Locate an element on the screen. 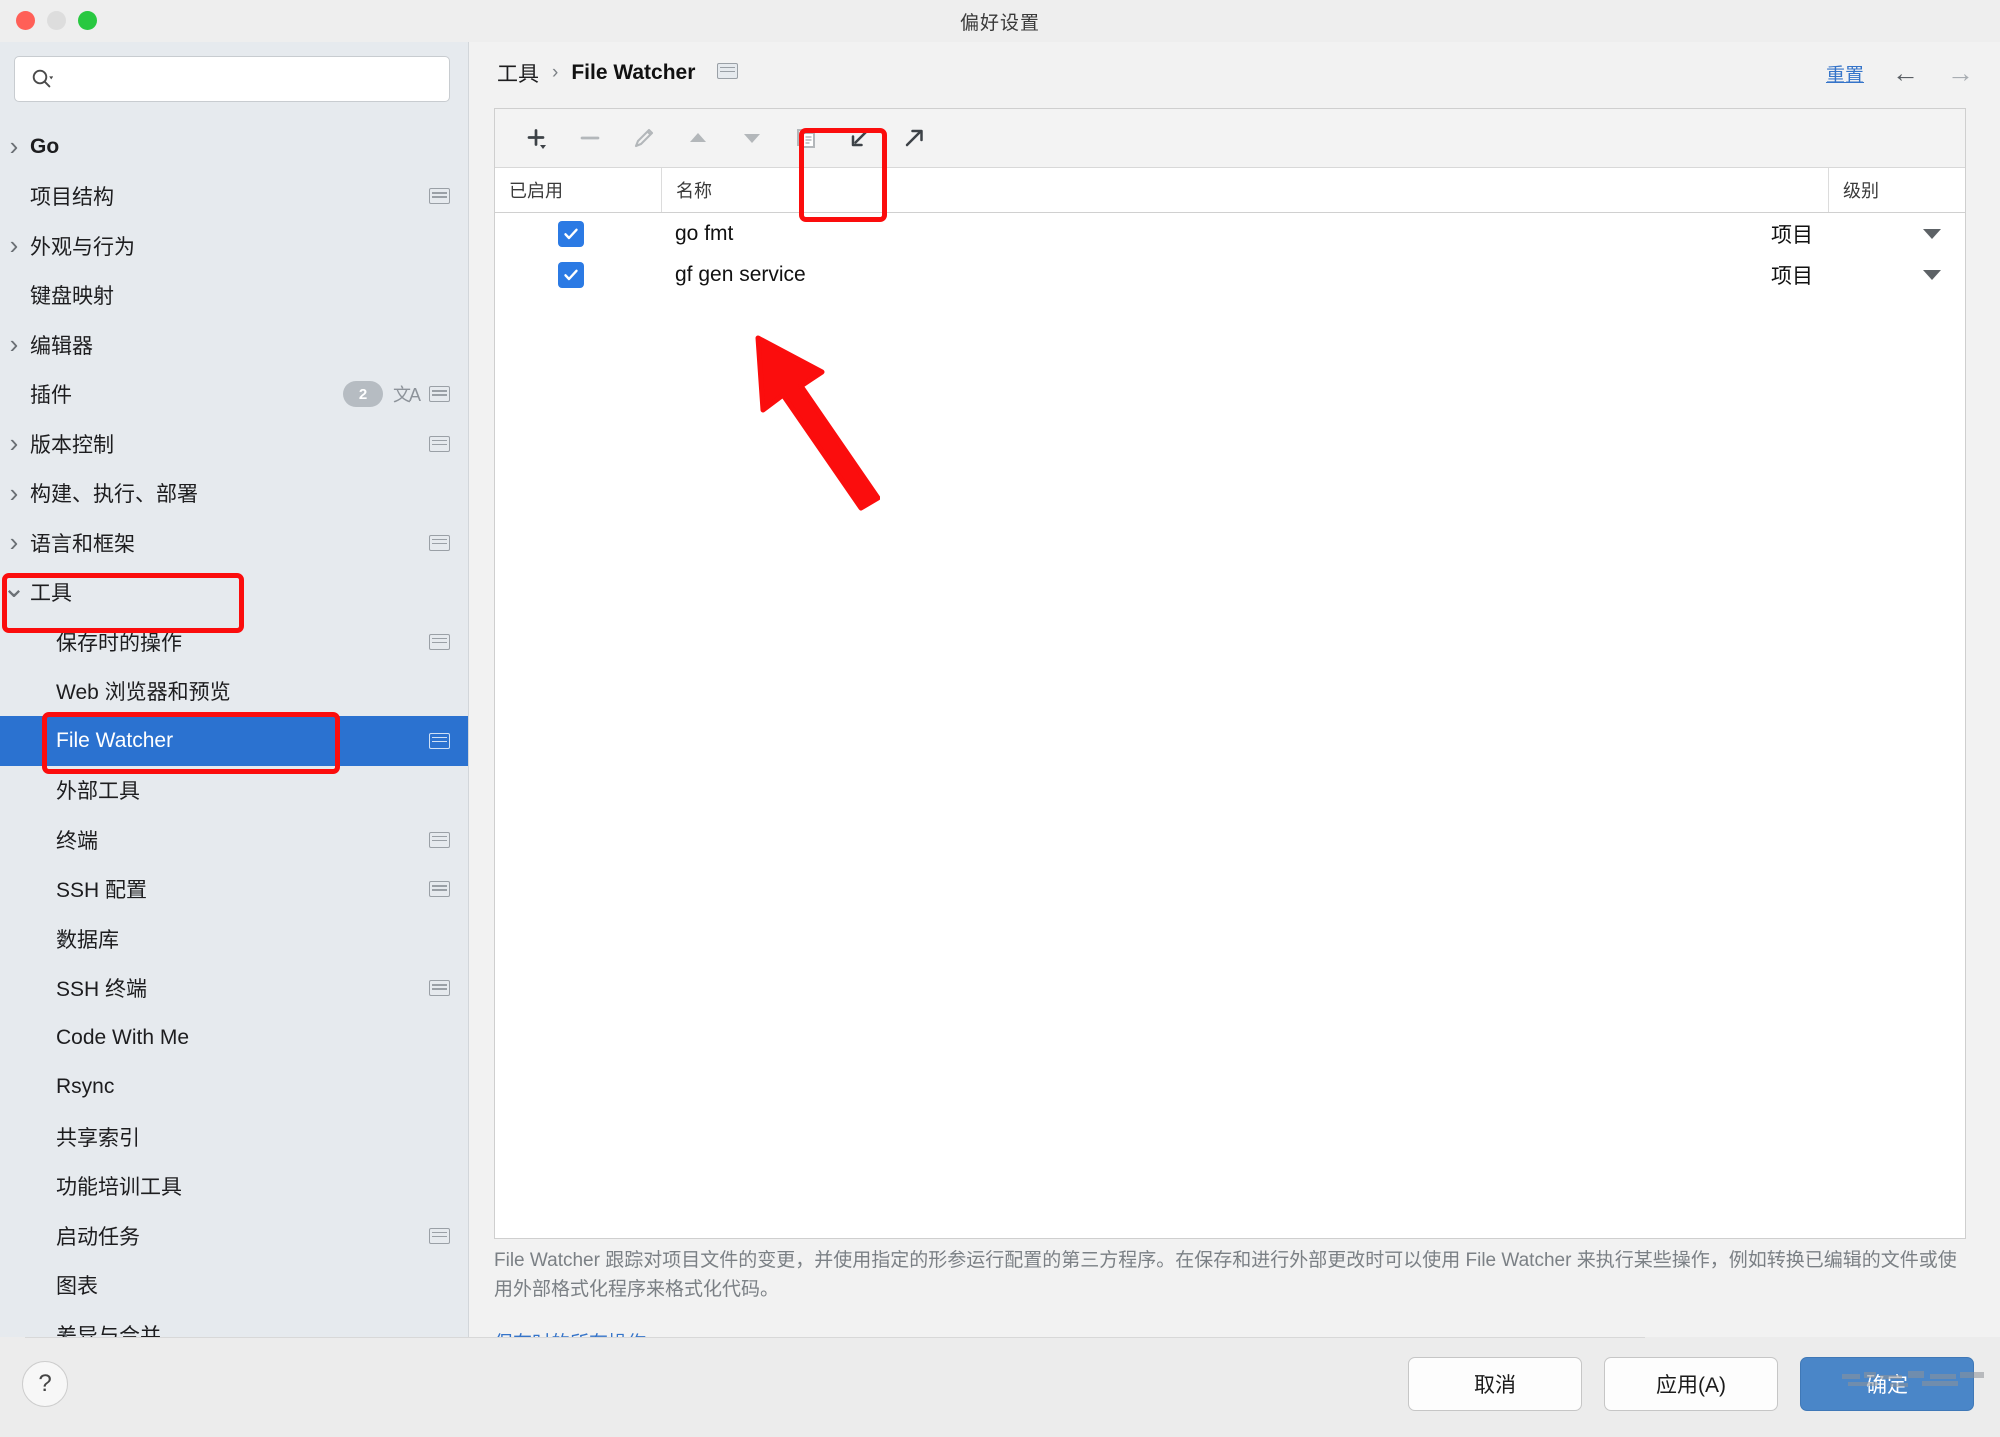 This screenshot has height=1437, width=2000. update-count-badge: 2 is located at coordinates (362, 394).